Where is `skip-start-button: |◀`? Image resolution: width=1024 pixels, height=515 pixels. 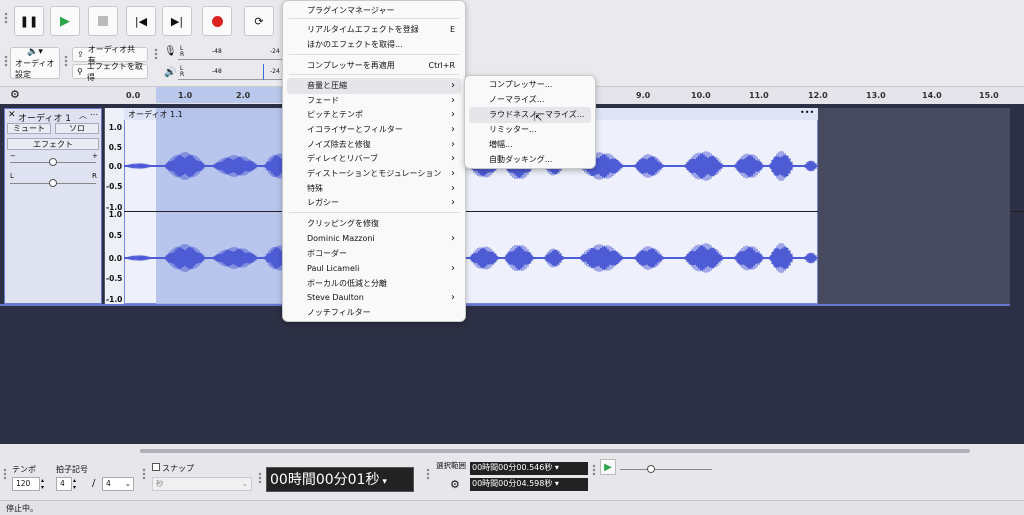 skip-start-button: |◀ is located at coordinates (141, 21).